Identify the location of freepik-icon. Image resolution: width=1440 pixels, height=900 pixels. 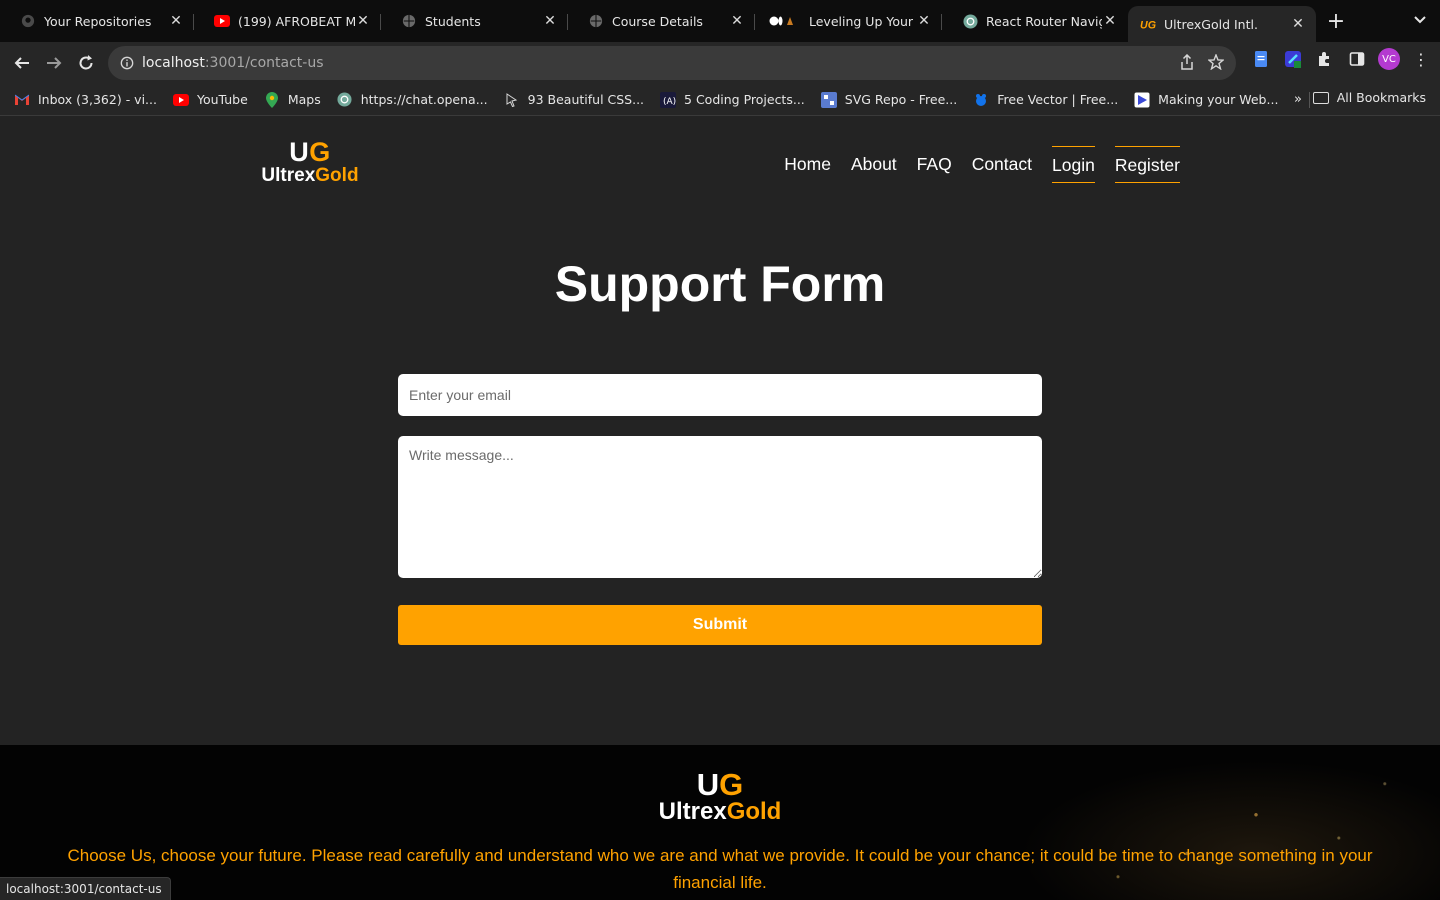
(981, 100).